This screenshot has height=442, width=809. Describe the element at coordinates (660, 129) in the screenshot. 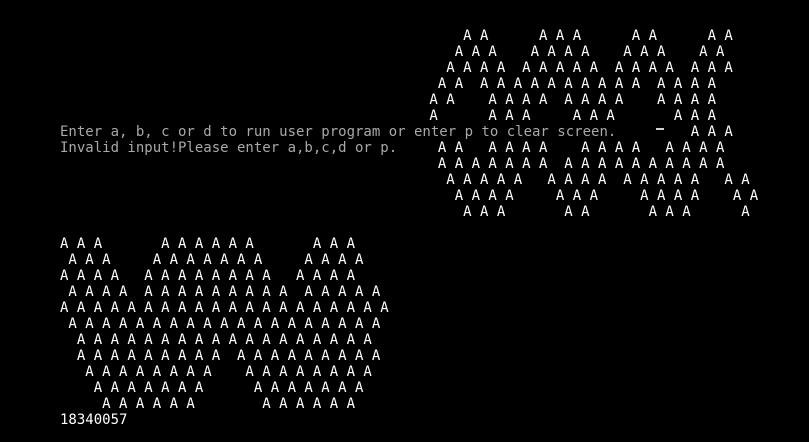

I see `text-cursor` at that location.